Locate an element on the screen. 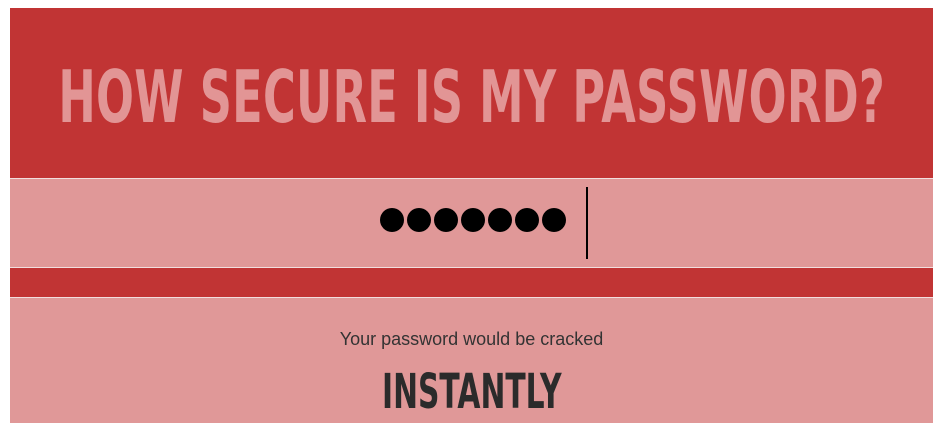 This screenshot has height=423, width=934. separator-strip is located at coordinates (471, 282).